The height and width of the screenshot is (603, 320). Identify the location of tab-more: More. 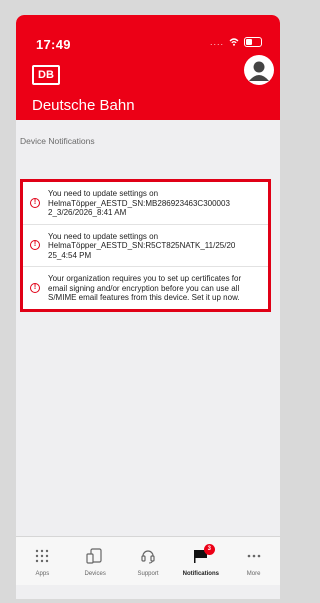
(253, 561).